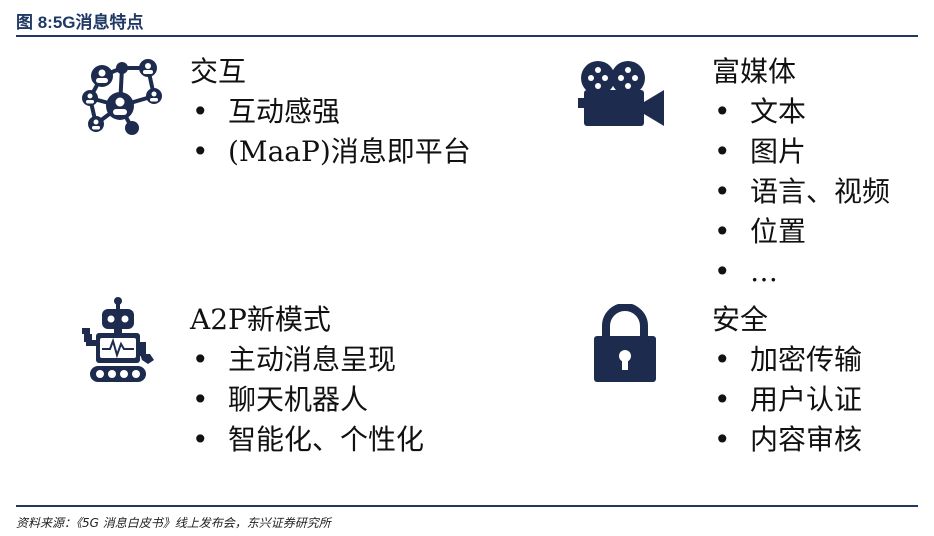 Image resolution: width=934 pixels, height=536 pixels. Describe the element at coordinates (80, 22) in the screenshot. I see `figure-title: 图 8:5G消息特点` at that location.